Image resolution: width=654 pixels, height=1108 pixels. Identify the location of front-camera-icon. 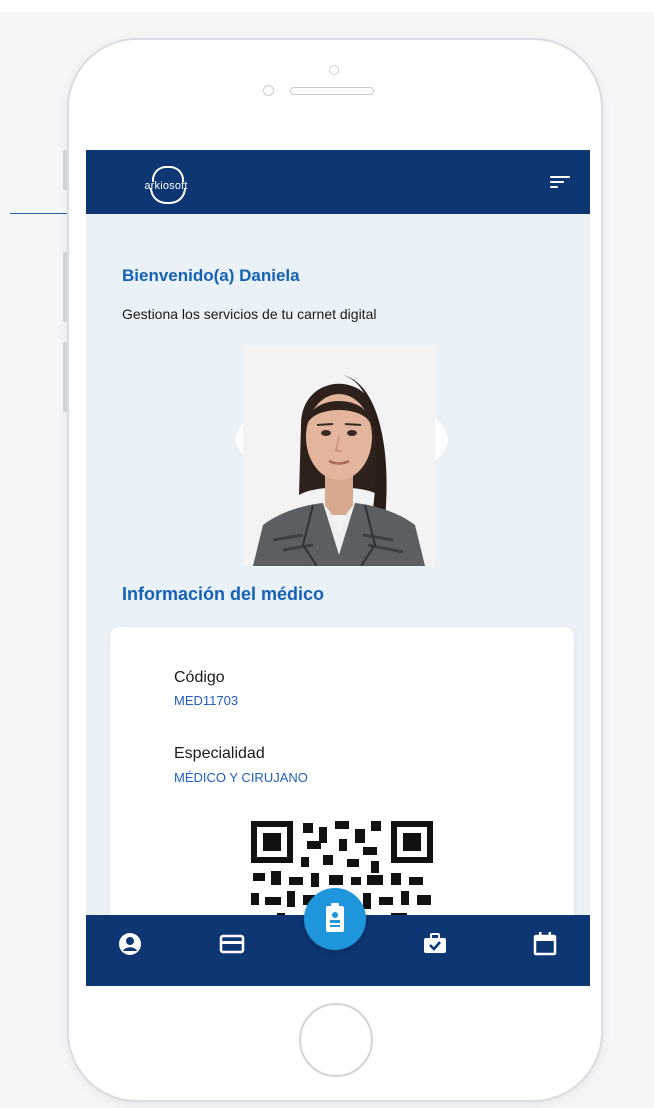
(334, 70).